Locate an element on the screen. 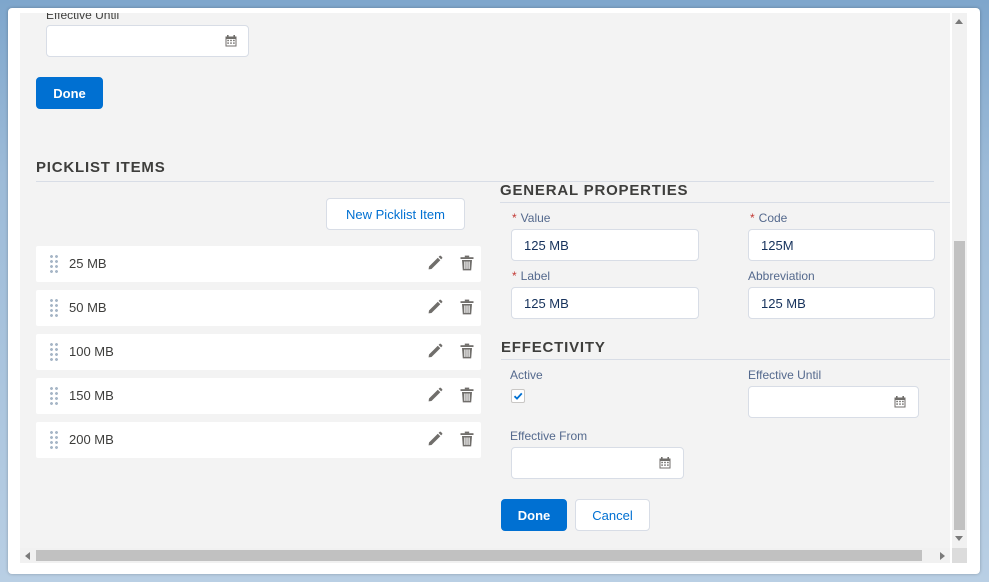 This screenshot has height=582, width=989. value-input: 125 MB is located at coordinates (605, 245).